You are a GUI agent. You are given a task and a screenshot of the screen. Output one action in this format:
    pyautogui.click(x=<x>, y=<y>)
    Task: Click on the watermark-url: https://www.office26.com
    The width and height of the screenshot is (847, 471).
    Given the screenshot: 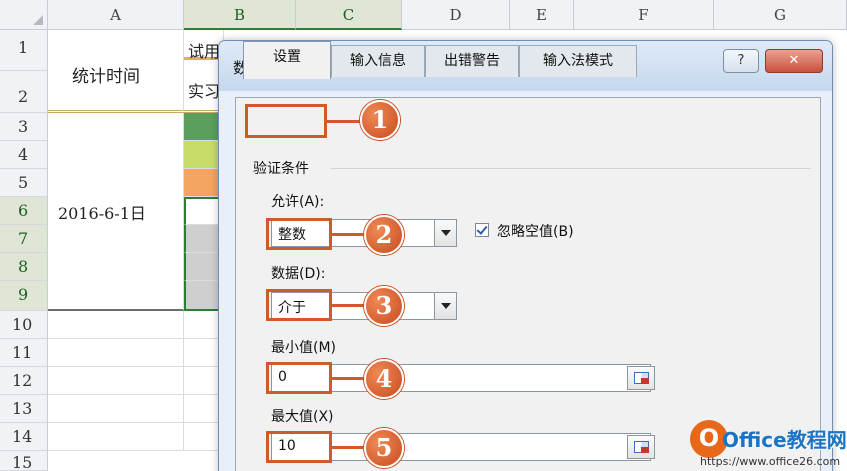 What is the action you would take?
    pyautogui.click(x=770, y=461)
    